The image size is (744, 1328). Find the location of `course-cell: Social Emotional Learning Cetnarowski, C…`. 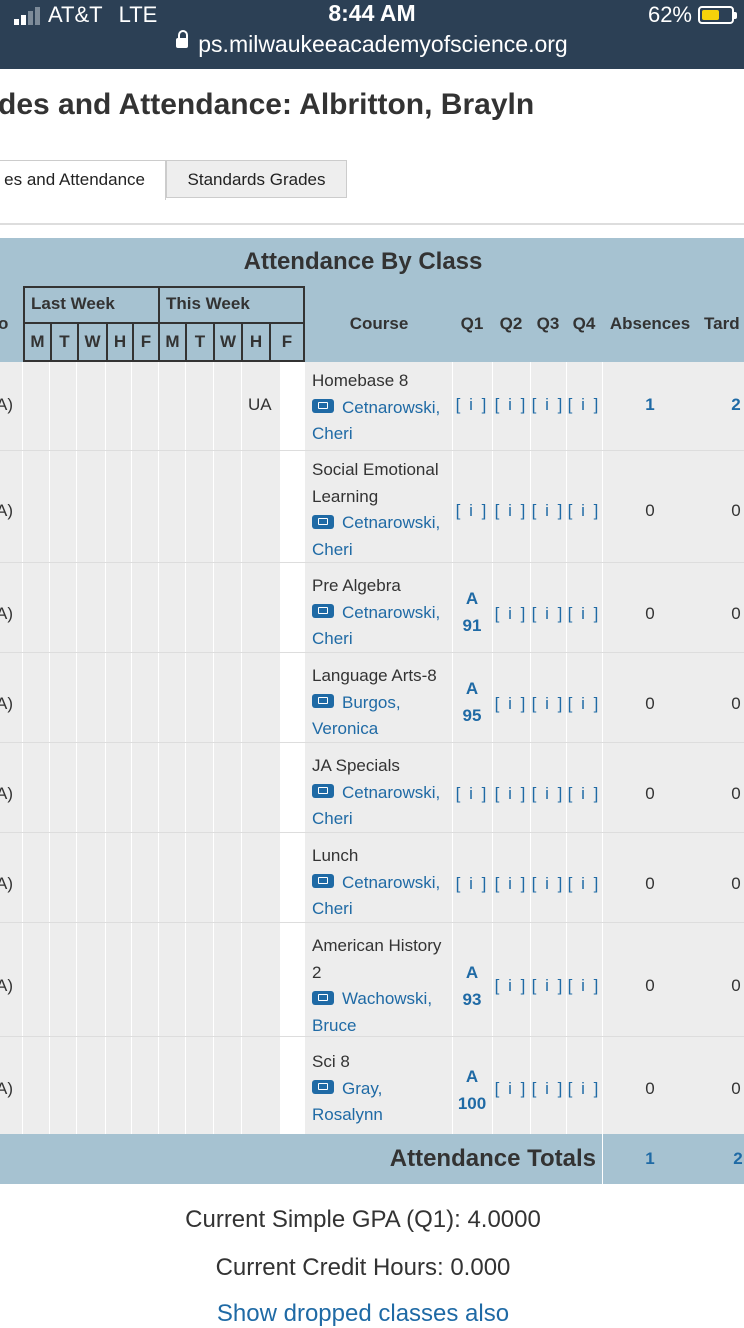

course-cell: Social Emotional Learning Cetnarowski, C… is located at coordinates (382, 510).